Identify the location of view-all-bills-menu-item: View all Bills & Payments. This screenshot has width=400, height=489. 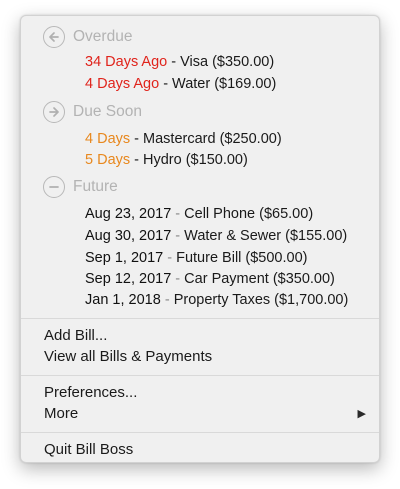
(200, 357).